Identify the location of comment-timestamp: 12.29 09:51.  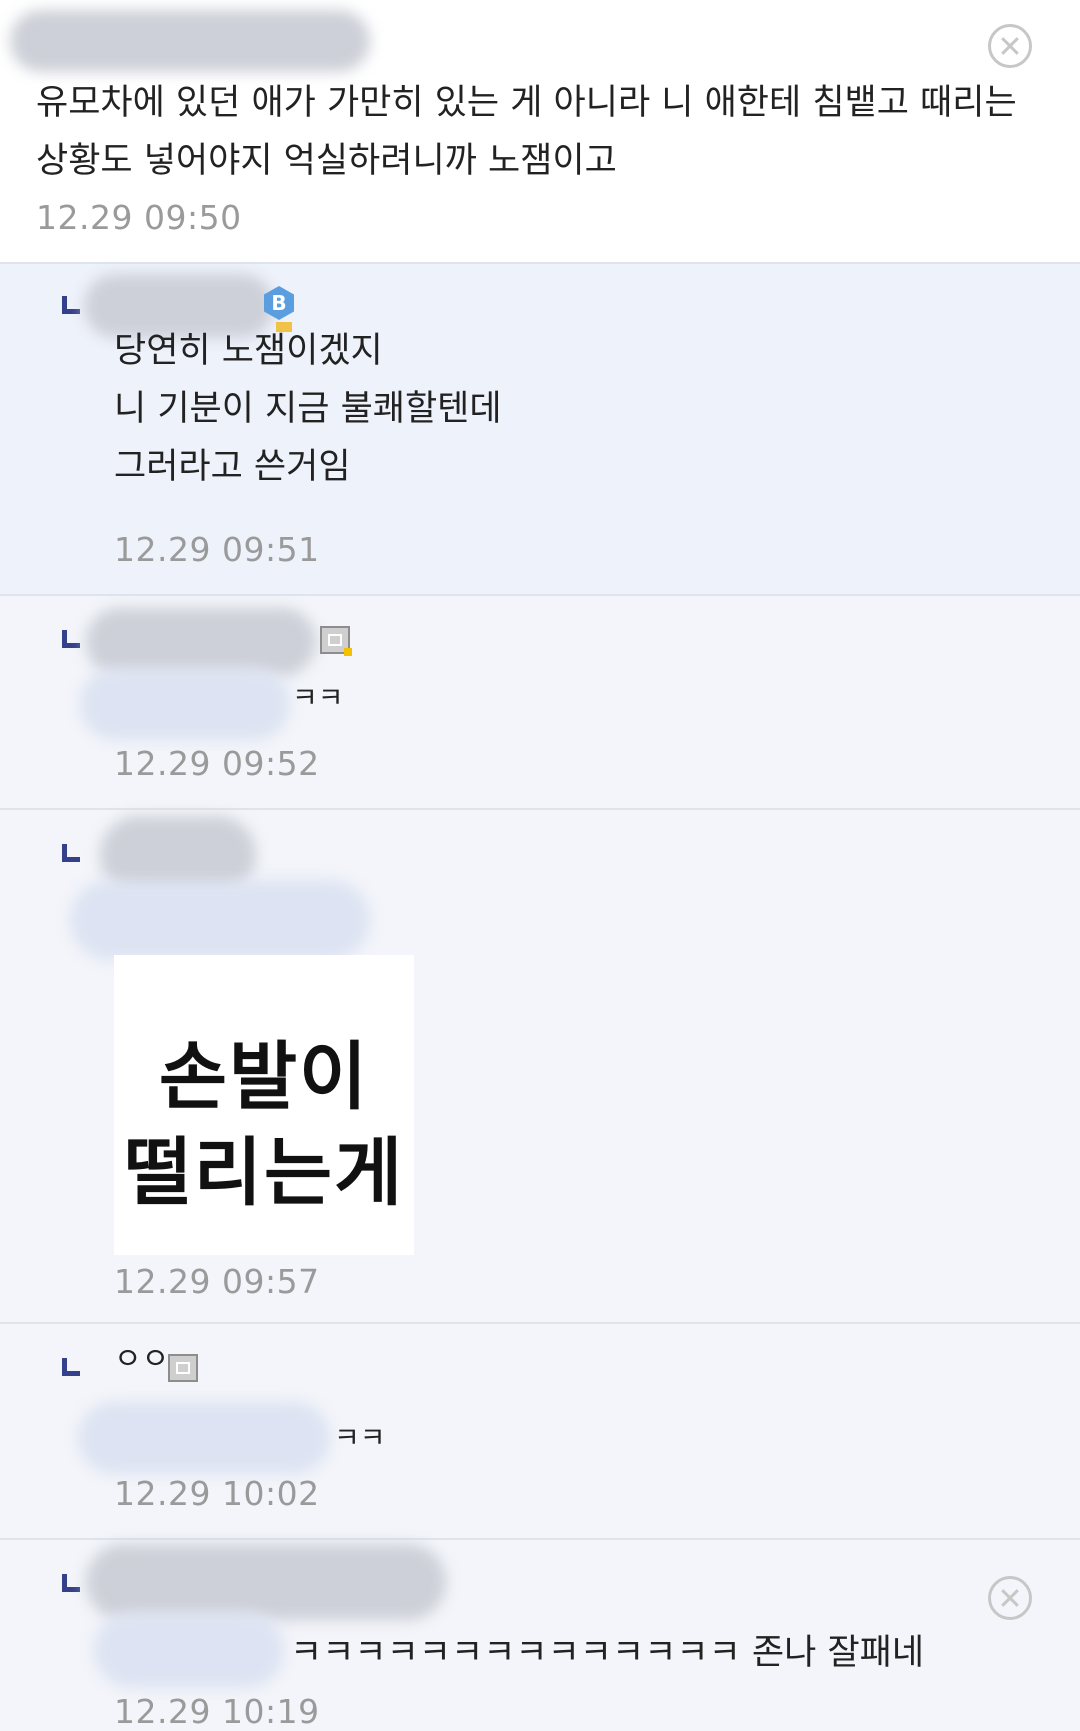
(217, 549).